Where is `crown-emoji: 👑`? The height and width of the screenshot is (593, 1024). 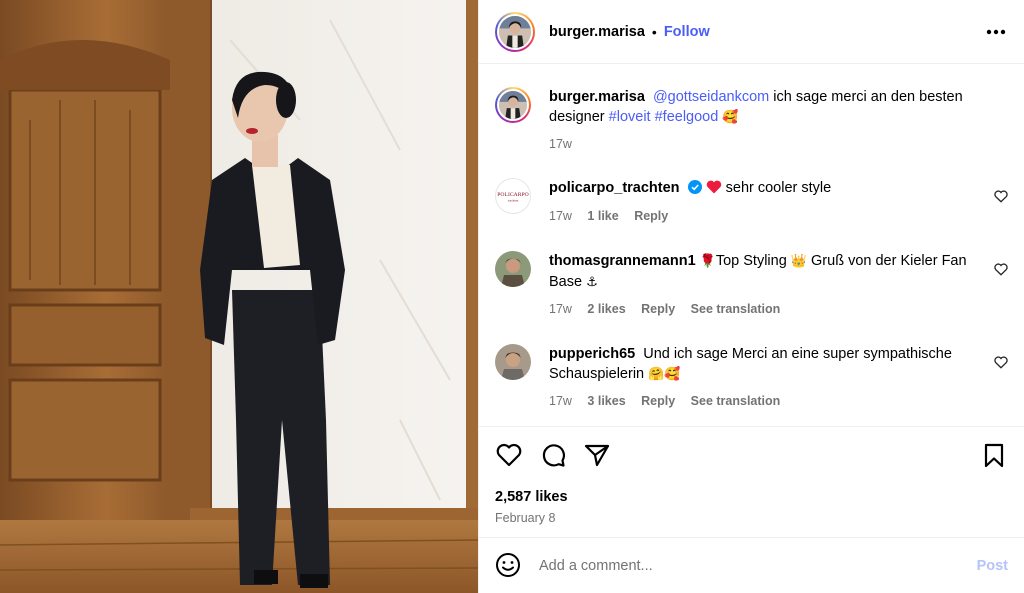 crown-emoji: 👑 is located at coordinates (798, 261).